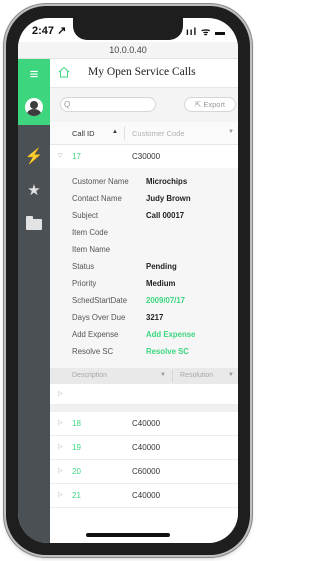  I want to click on detail-label: Resolve SC, so click(93, 351).